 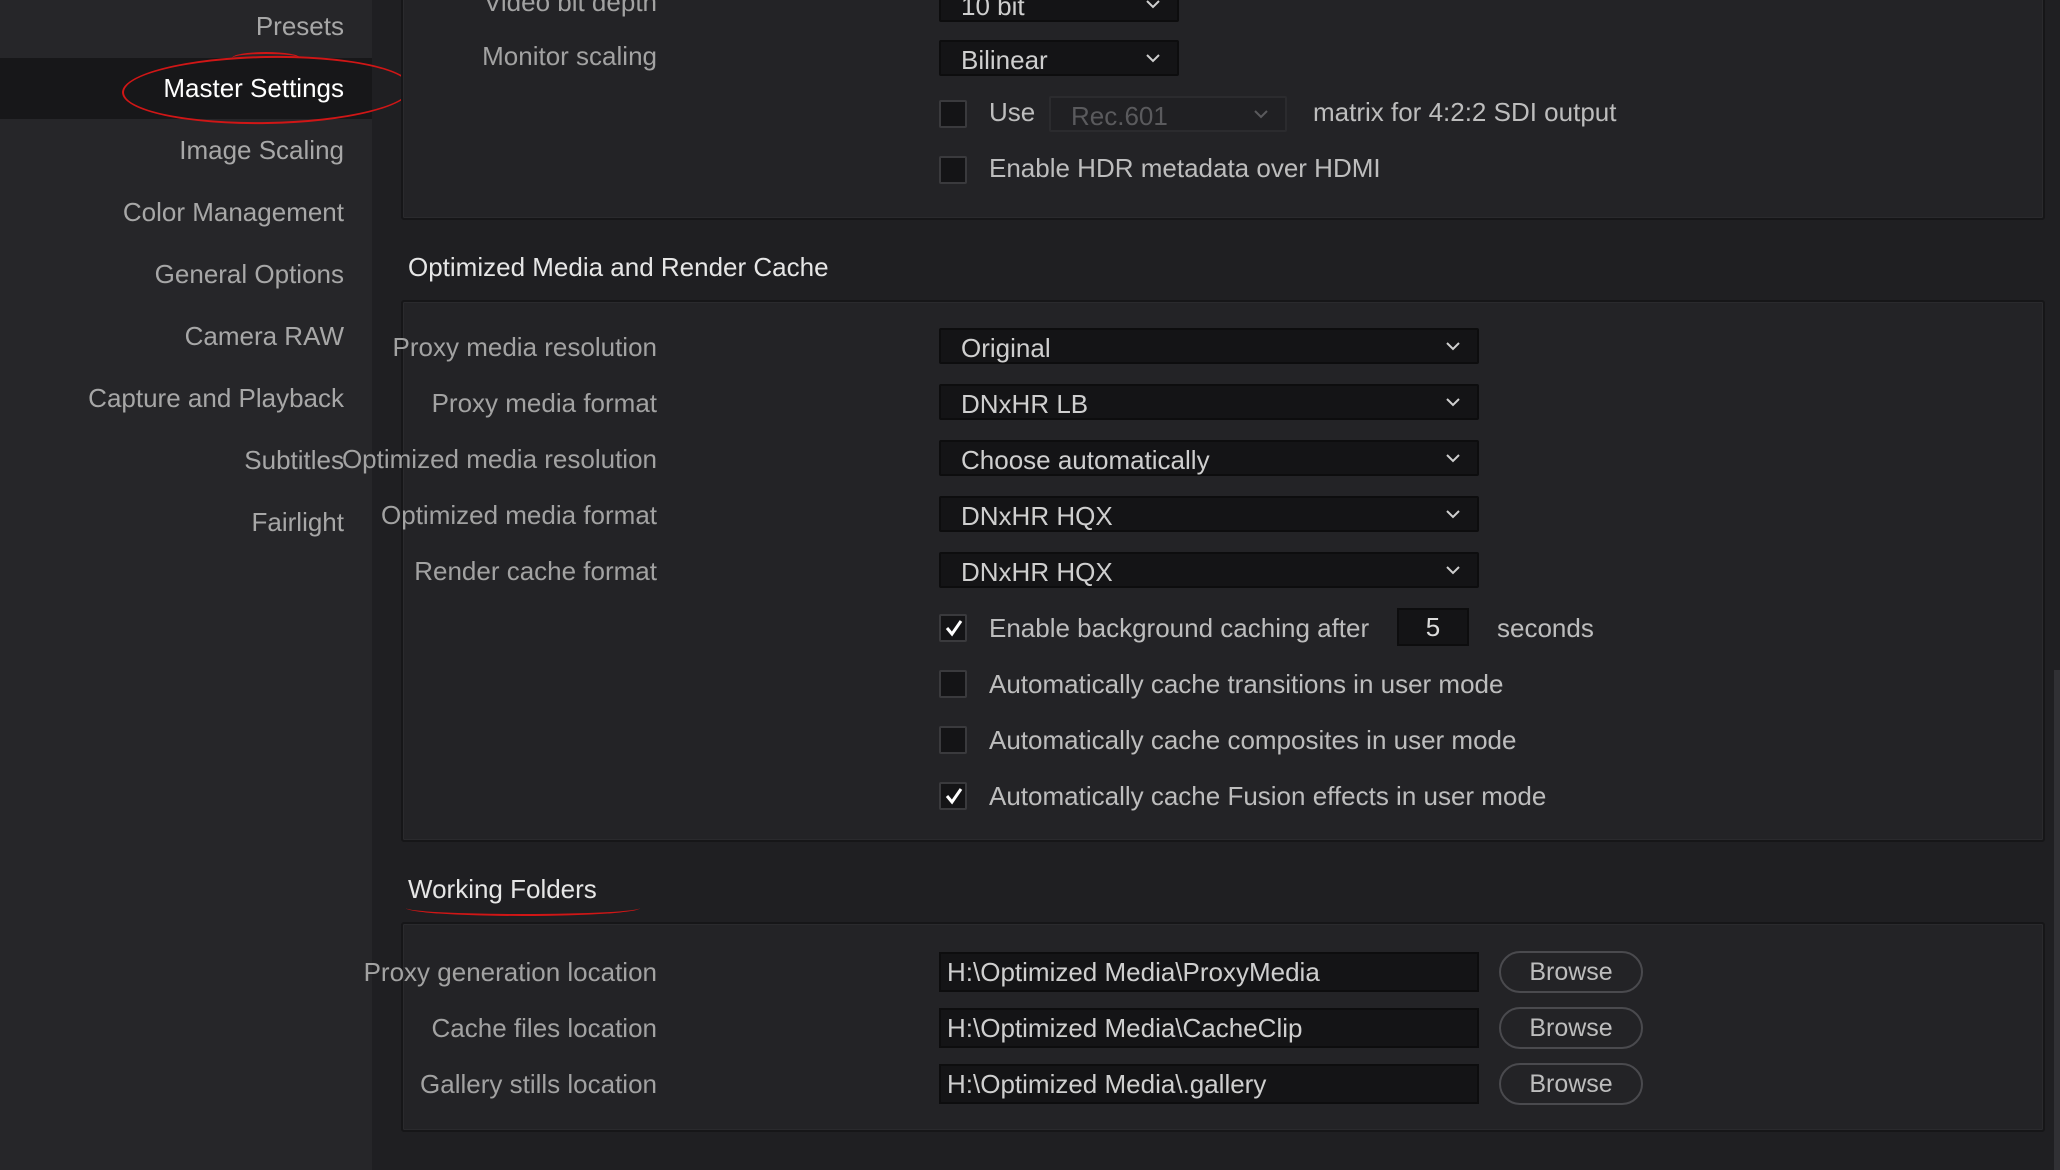 I want to click on hdr-metadata-checkbox, so click(x=953, y=170).